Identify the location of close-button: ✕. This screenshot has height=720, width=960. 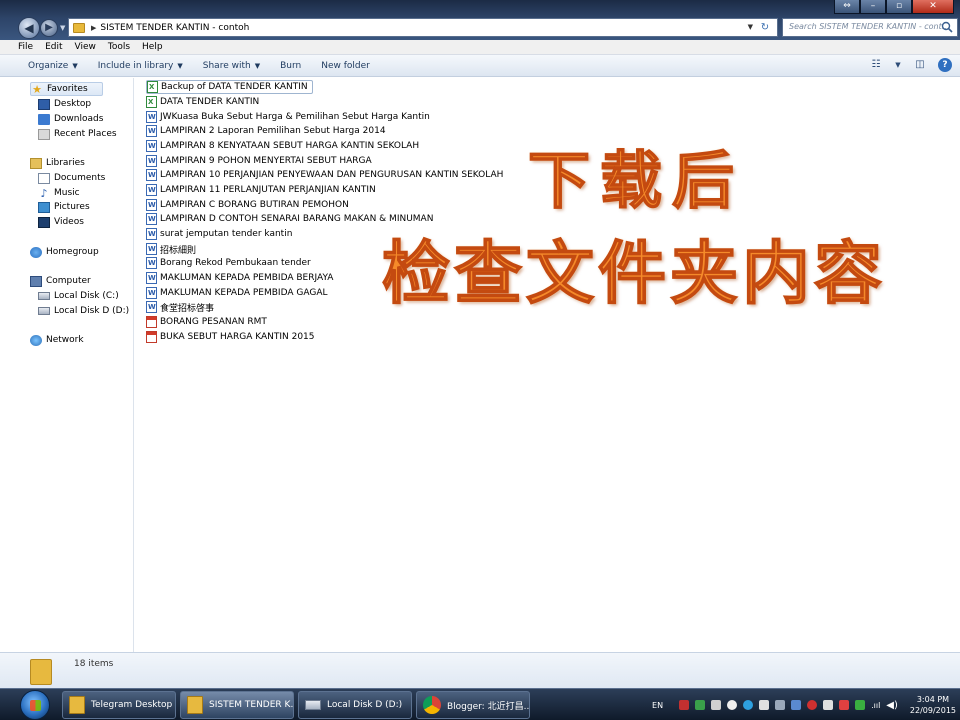
(933, 7).